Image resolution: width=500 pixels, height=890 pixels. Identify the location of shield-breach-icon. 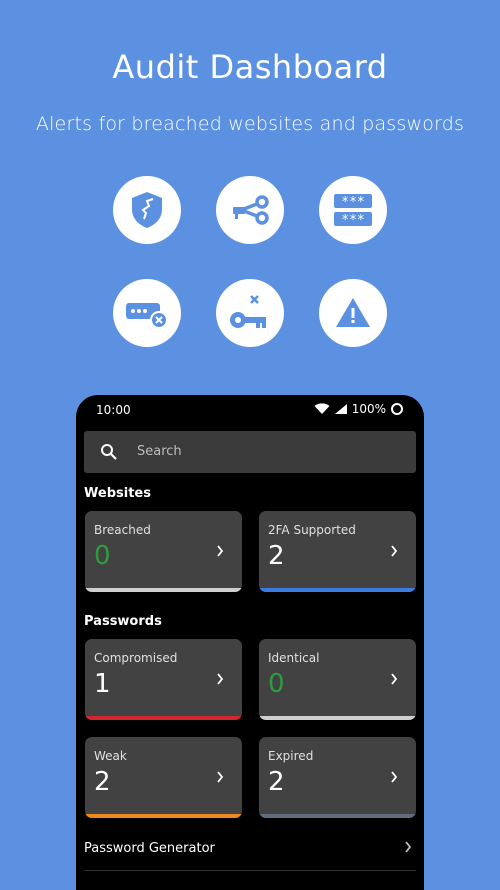
(147, 210).